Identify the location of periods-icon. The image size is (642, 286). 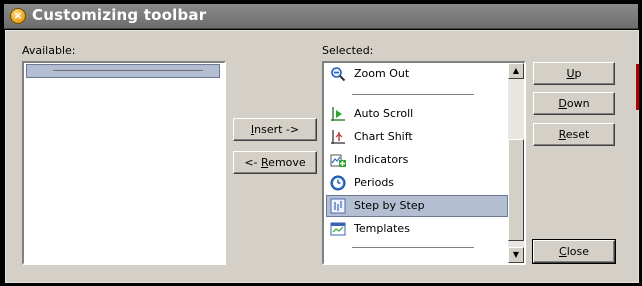
(338, 183).